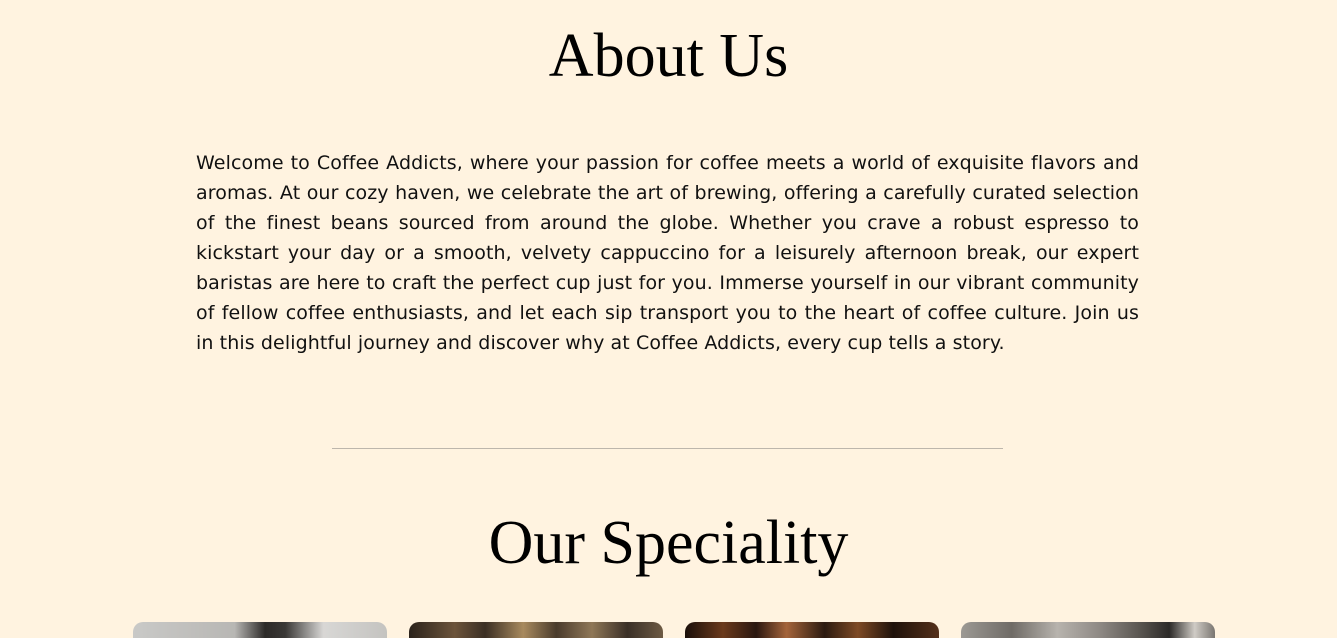 This screenshot has height=638, width=1337. I want to click on speciality-cards, so click(674, 630).